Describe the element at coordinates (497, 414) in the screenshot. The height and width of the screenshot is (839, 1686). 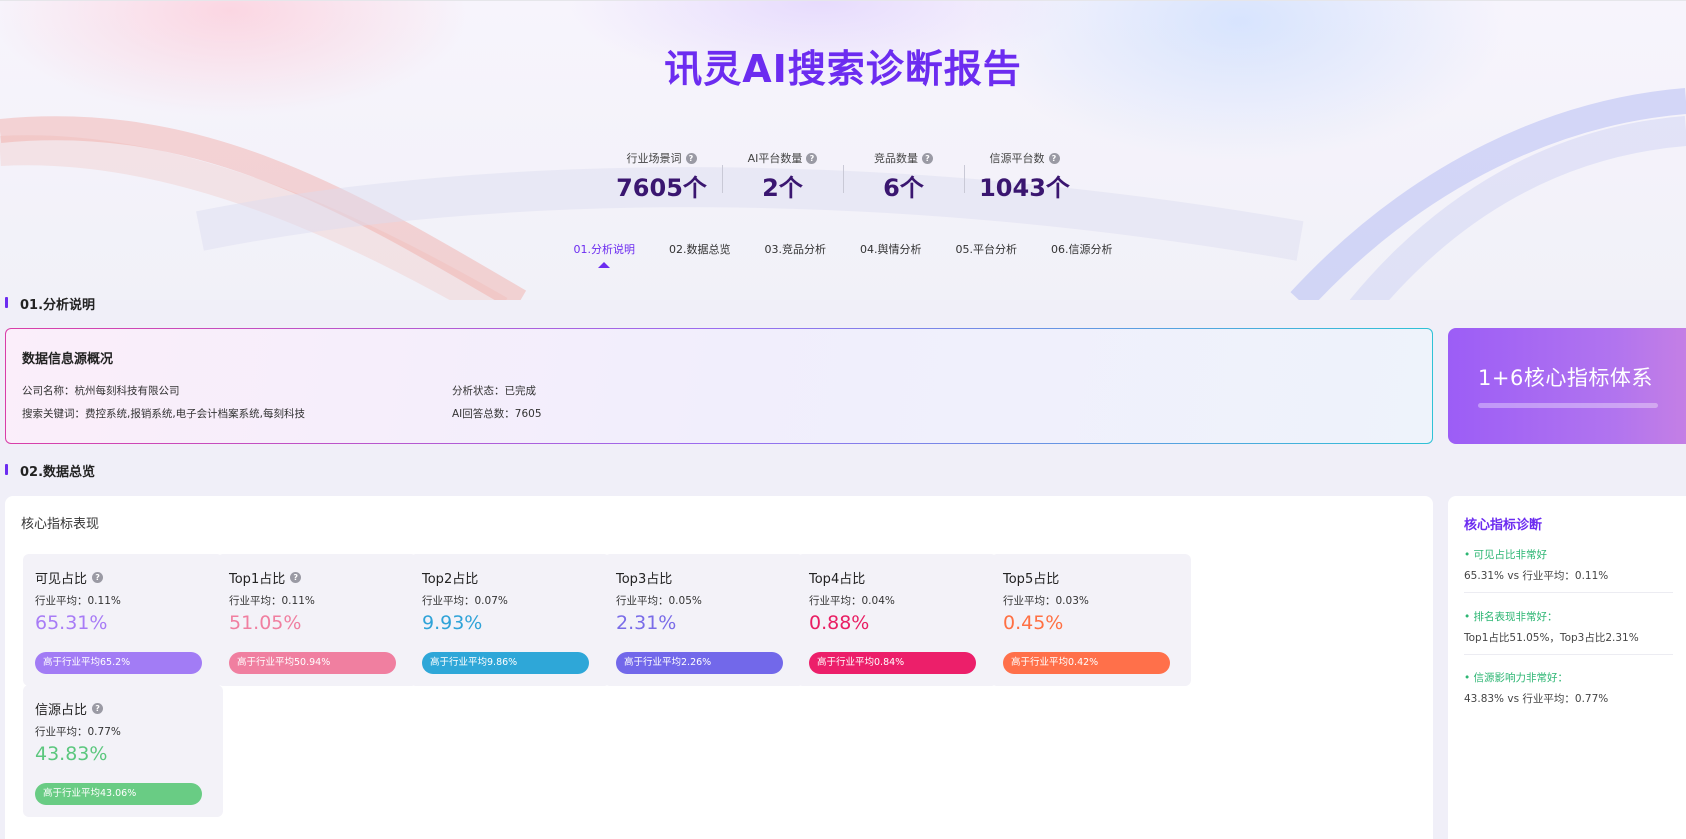
I see `ai-answer-count: AI回答总数：7605` at that location.